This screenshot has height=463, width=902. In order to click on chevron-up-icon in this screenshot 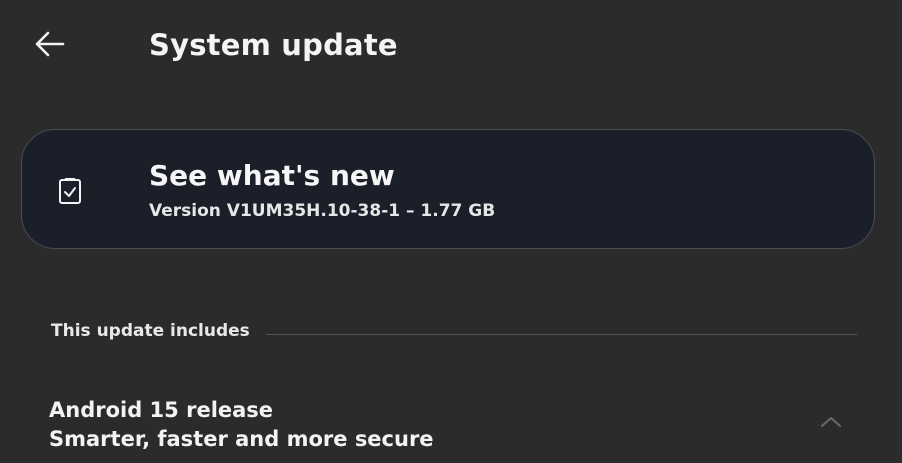, I will do `click(831, 422)`.